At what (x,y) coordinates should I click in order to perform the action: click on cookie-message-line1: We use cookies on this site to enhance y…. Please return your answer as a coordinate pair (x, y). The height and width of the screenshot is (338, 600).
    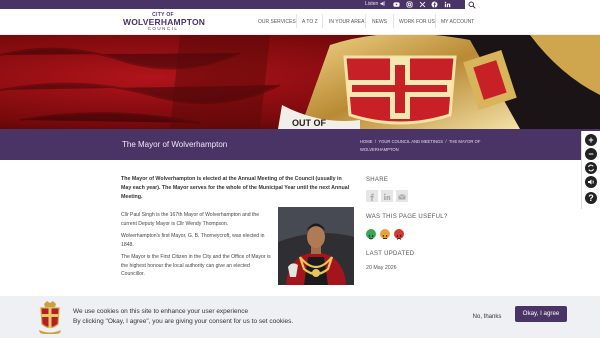
    Looking at the image, I should click on (161, 311).